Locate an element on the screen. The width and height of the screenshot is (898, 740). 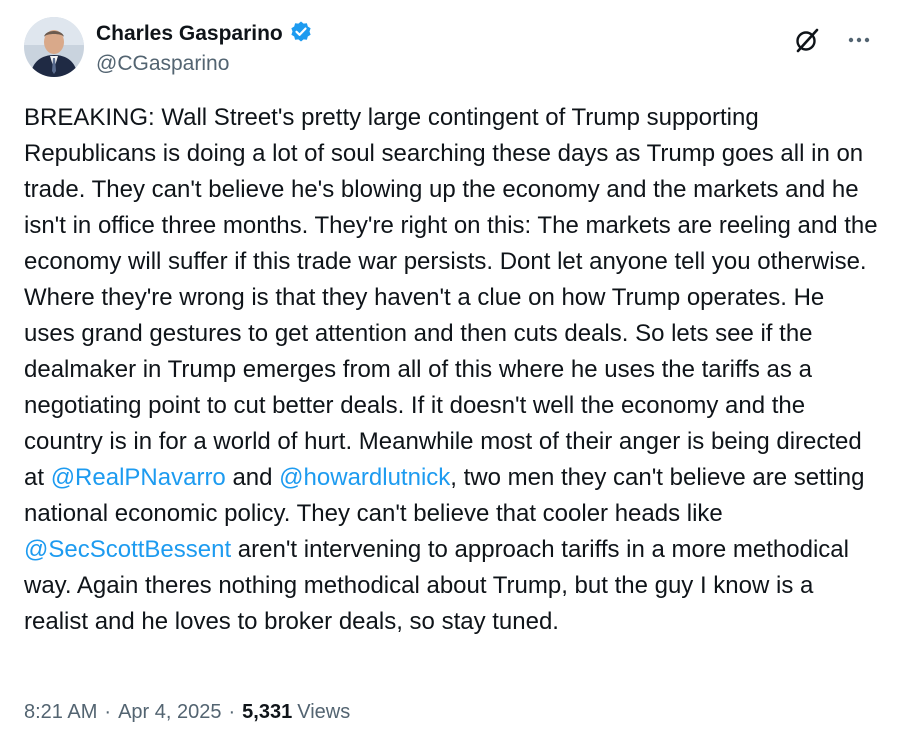
author-block: Charles Gasparino @CGasparino is located at coordinates (204, 48).